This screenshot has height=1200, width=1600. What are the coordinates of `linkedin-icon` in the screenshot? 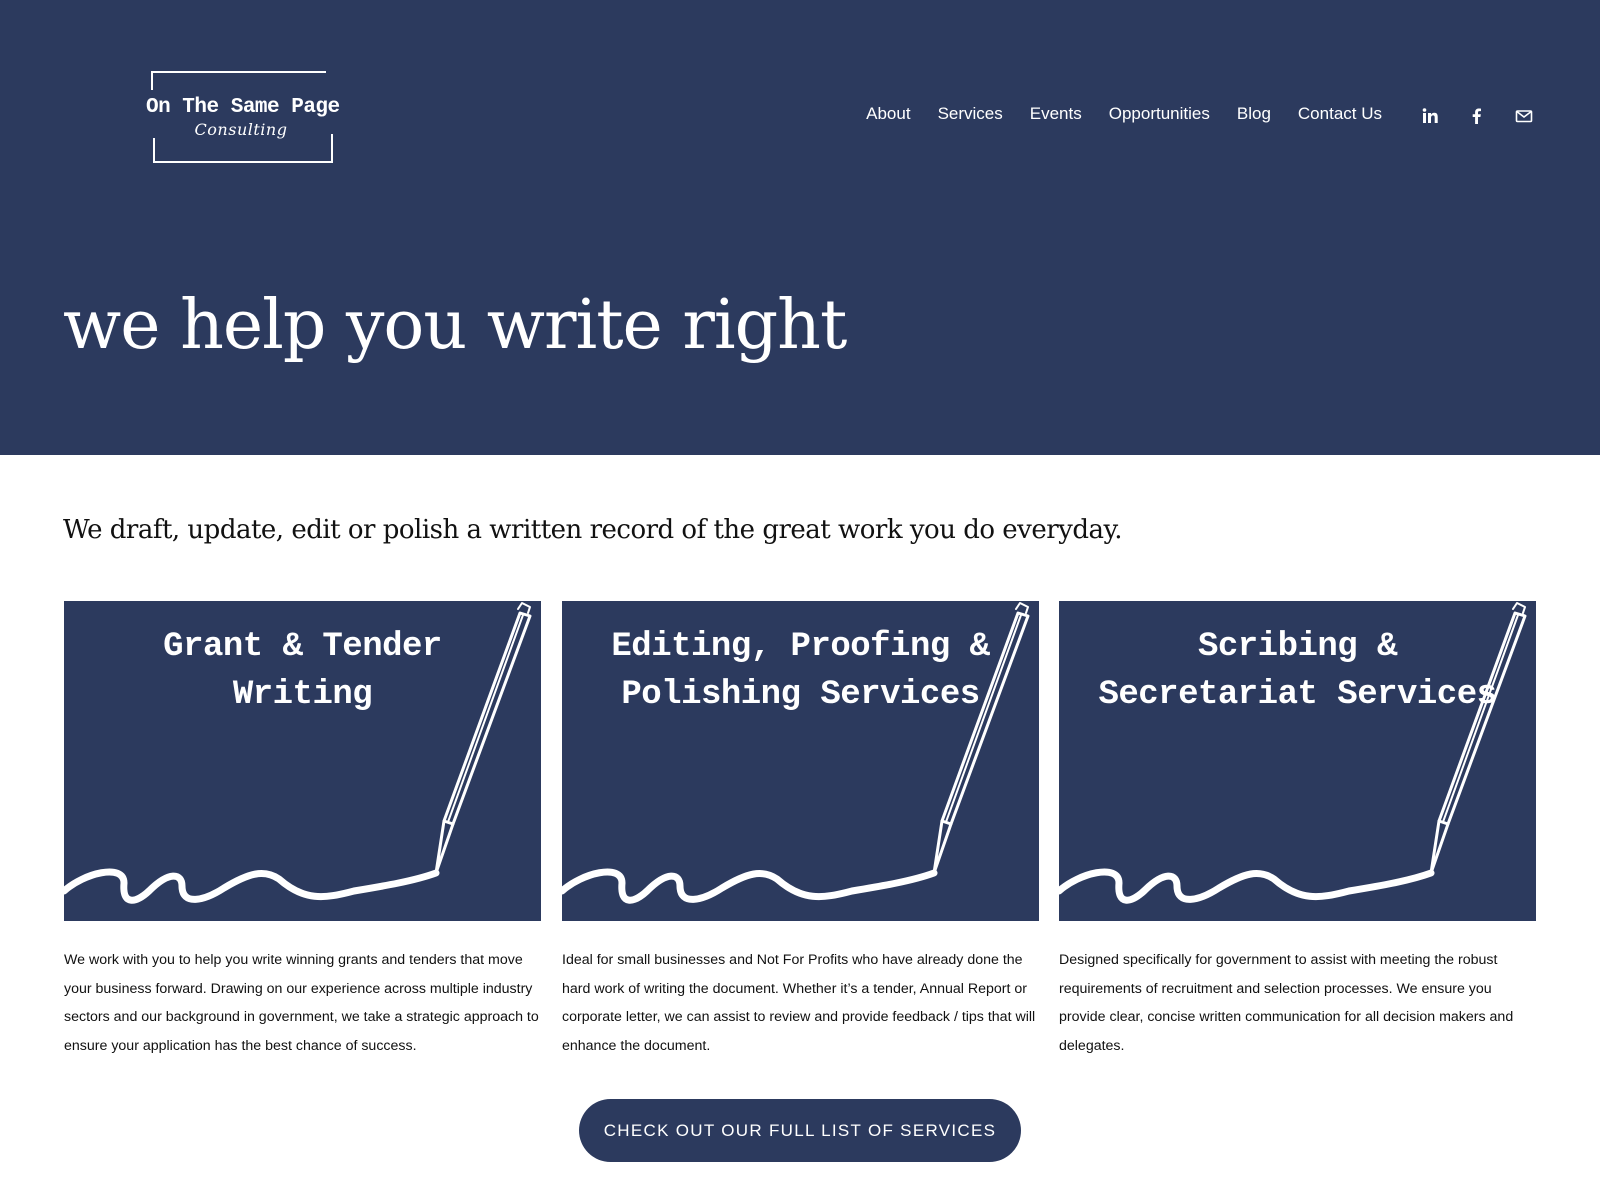 It's located at (1430, 116).